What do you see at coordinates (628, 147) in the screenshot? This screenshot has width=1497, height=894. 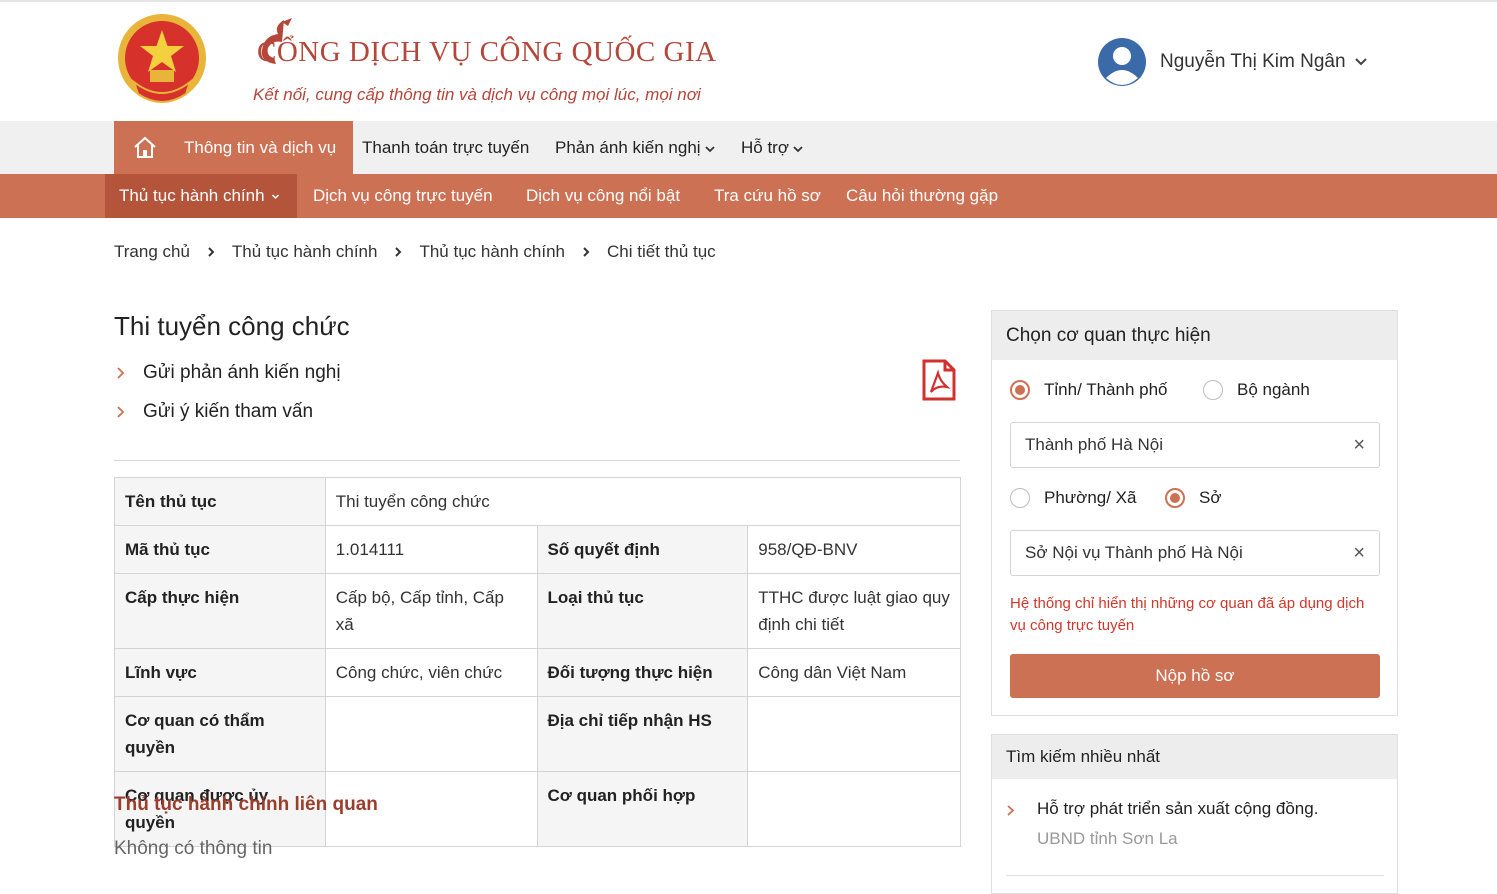 I see `nav-item-feedback-label: Phản ánh kiến nghị` at bounding box center [628, 147].